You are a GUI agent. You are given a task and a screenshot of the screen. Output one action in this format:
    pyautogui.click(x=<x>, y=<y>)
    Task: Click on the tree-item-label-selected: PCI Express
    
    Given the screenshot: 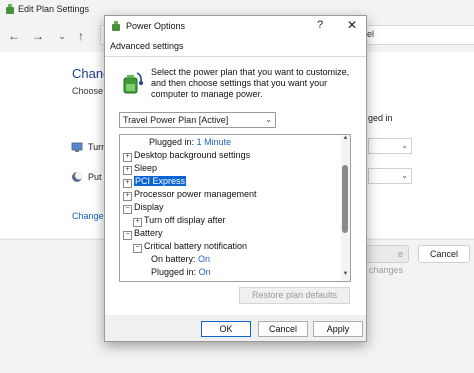 What is the action you would take?
    pyautogui.click(x=160, y=181)
    